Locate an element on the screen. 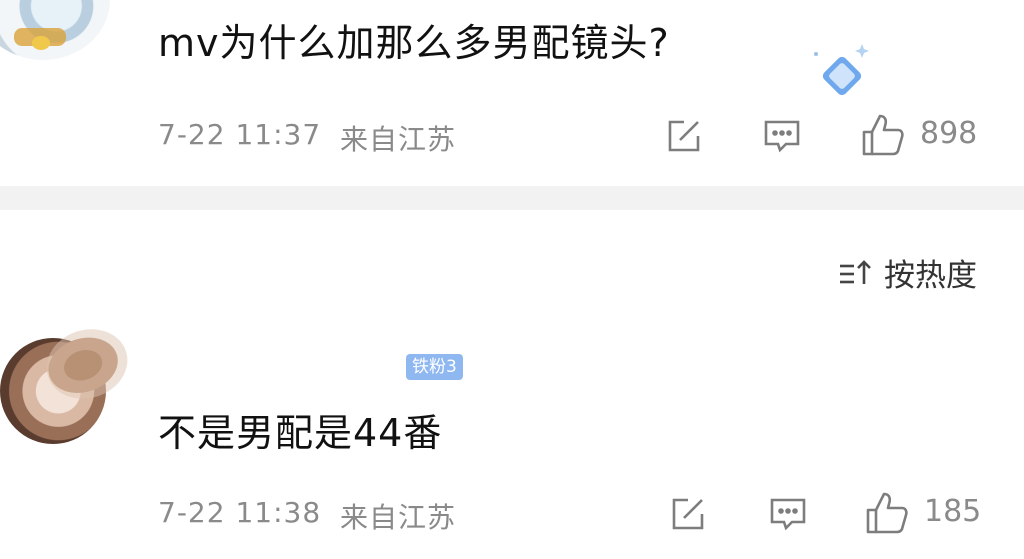 The width and height of the screenshot is (1024, 559). like-count: 185 is located at coordinates (953, 511).